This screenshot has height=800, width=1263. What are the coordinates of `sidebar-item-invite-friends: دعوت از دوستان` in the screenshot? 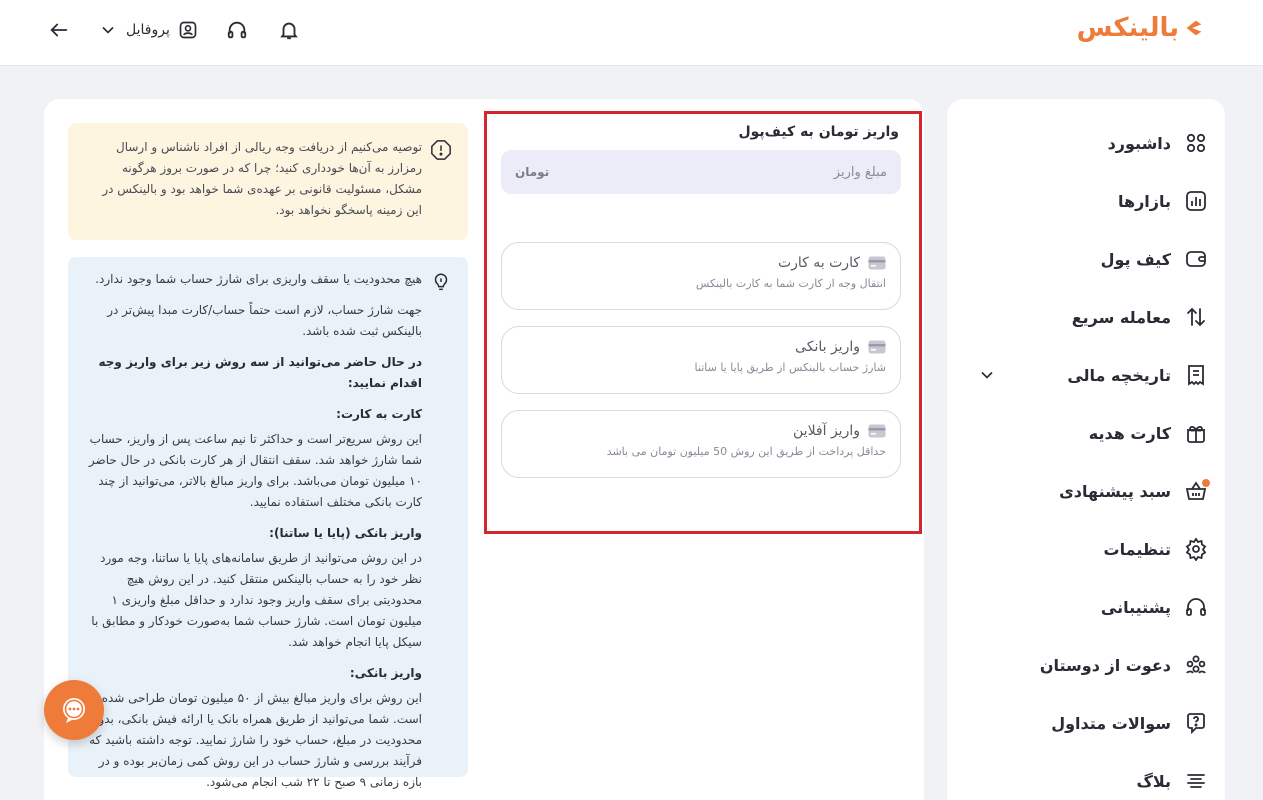 It's located at (1086, 665).